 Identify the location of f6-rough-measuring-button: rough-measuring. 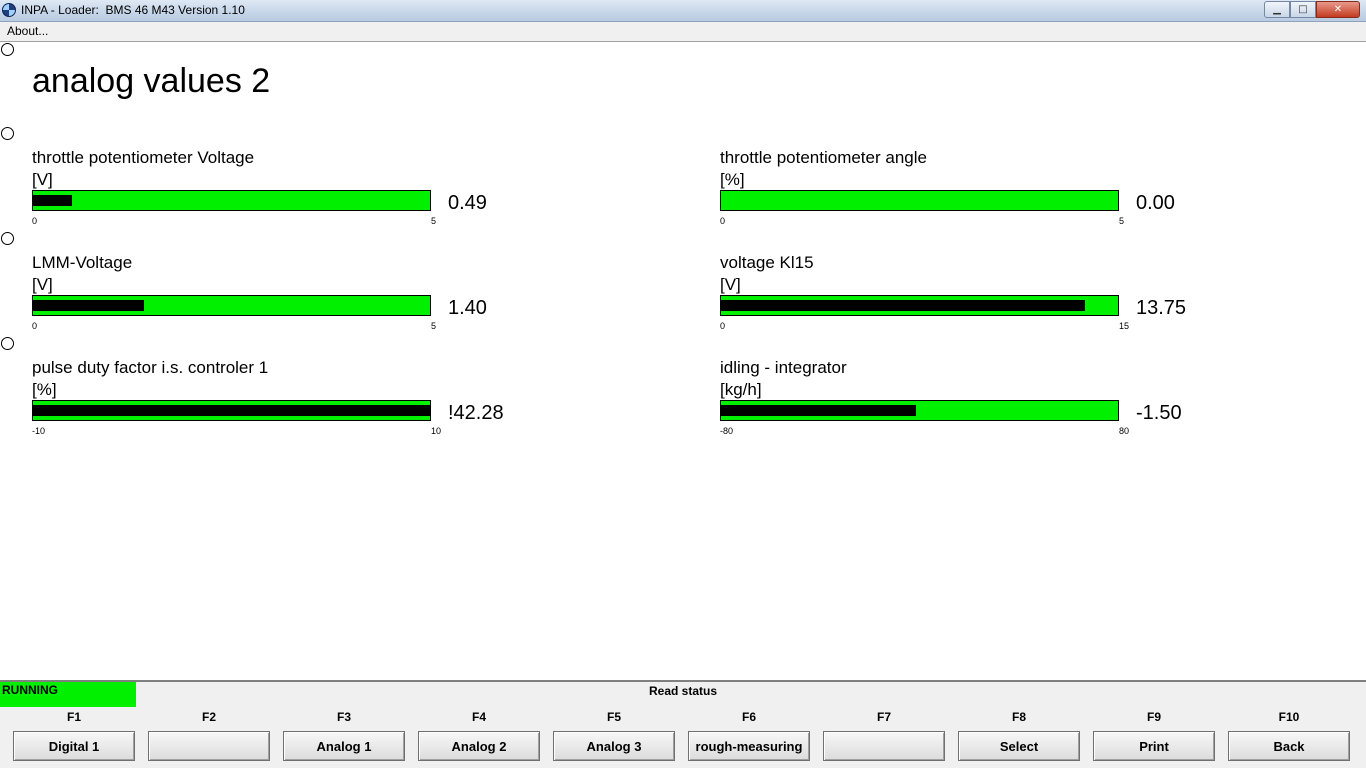
(749, 746).